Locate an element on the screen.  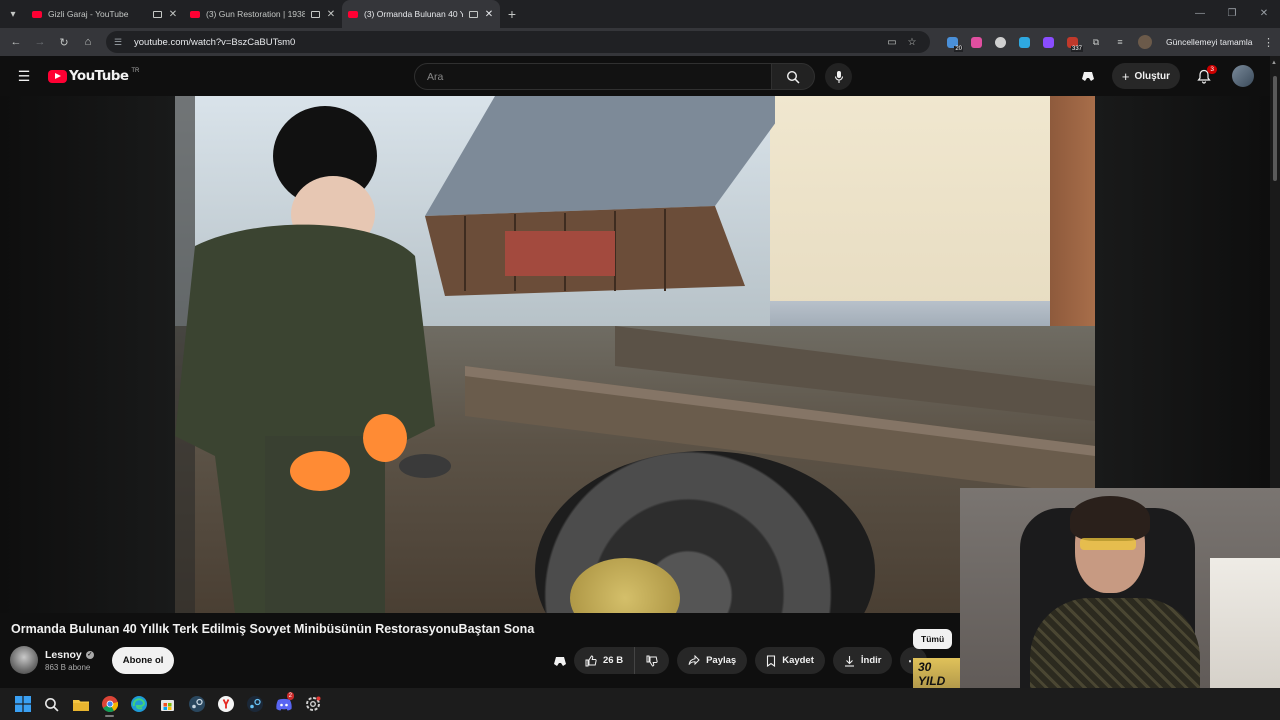
yandex-icon is located at coordinates (225, 704).